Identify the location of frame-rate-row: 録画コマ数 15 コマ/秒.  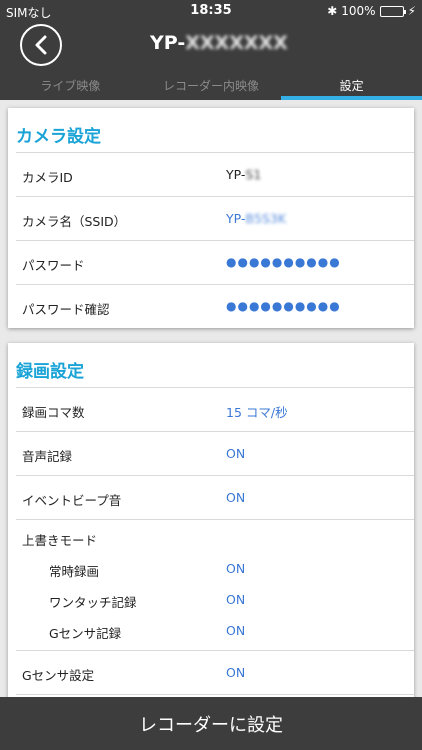
(215, 409).